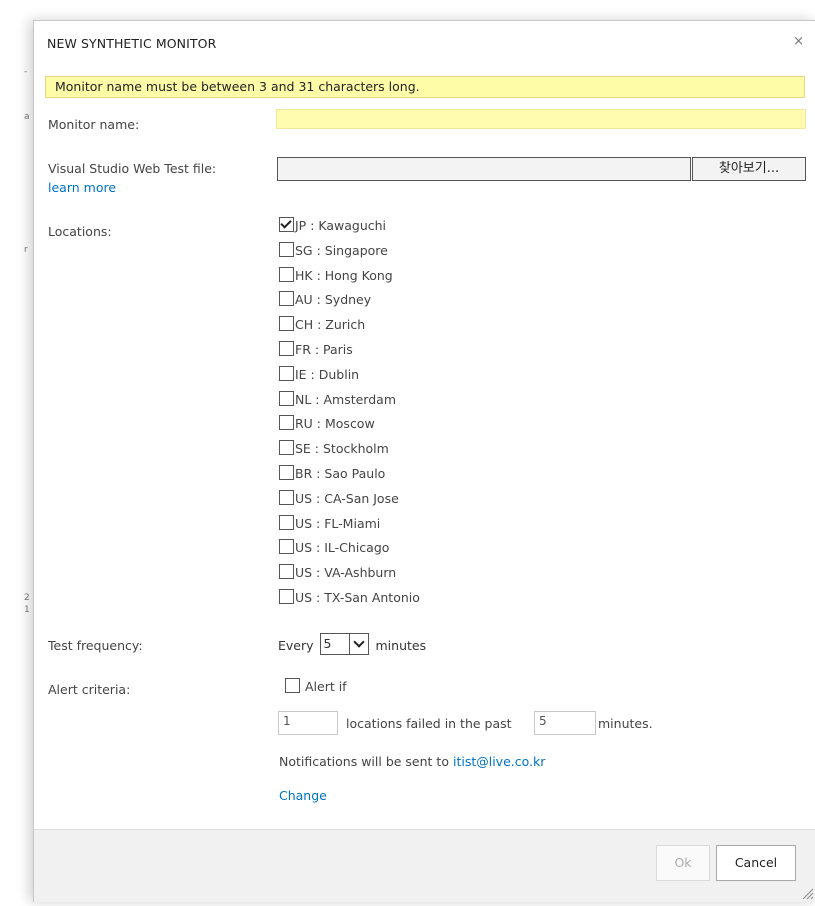 The width and height of the screenshot is (815, 906). What do you see at coordinates (327, 643) in the screenshot?
I see `frequency-selected-value: 5` at bounding box center [327, 643].